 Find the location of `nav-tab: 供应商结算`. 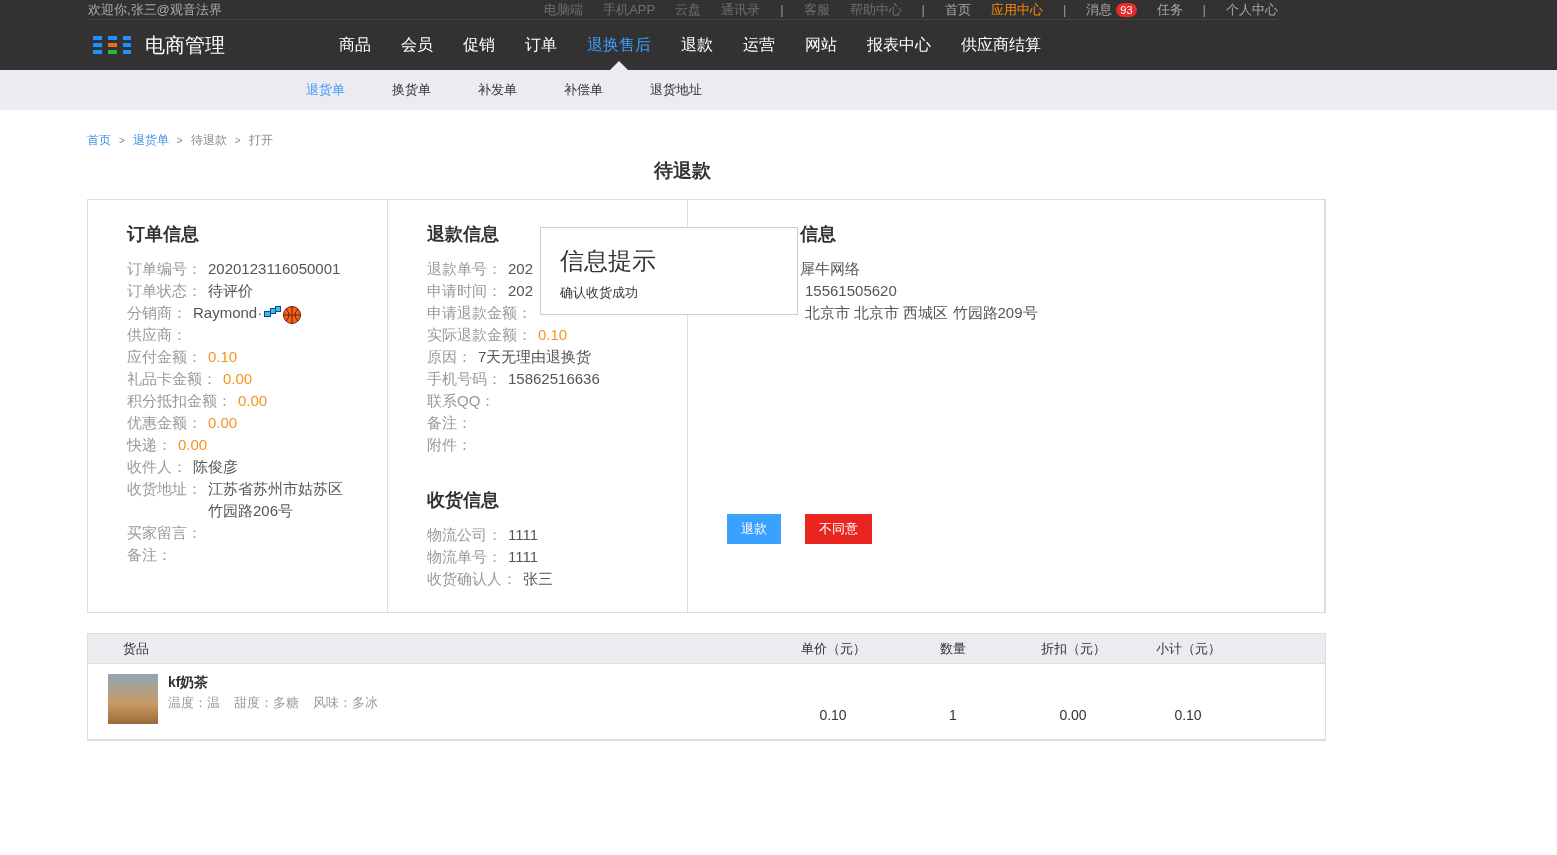

nav-tab: 供应商结算 is located at coordinates (1001, 45).